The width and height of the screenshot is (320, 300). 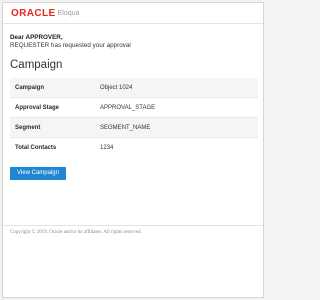 I want to click on product-name: Eloqua, so click(x=68, y=13).